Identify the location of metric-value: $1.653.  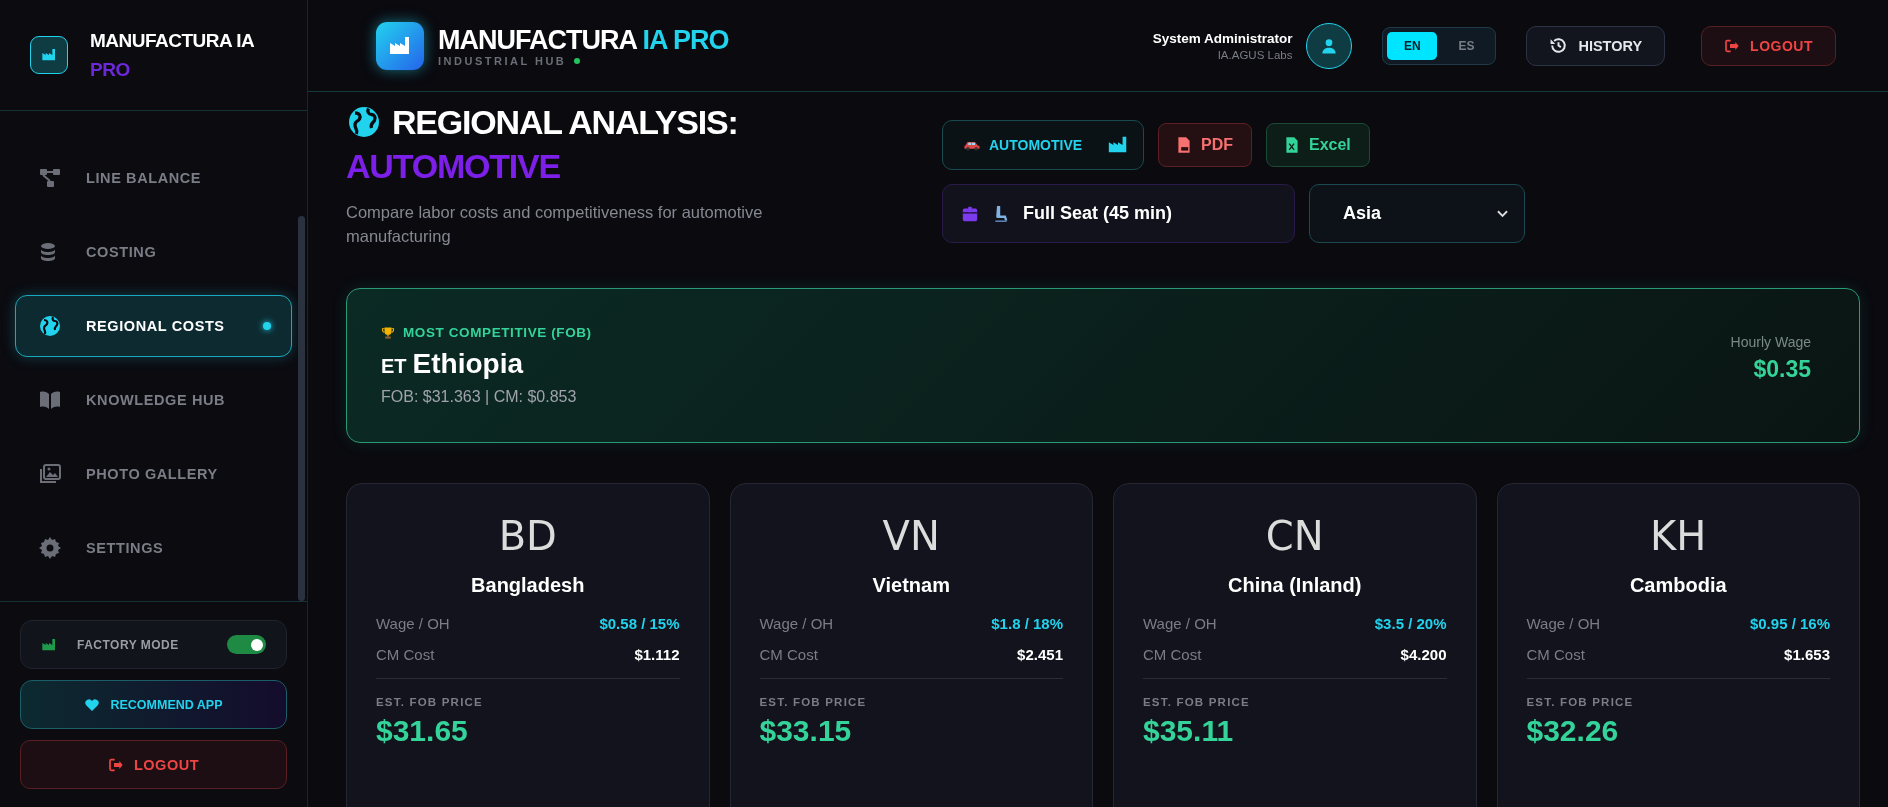
(1807, 654).